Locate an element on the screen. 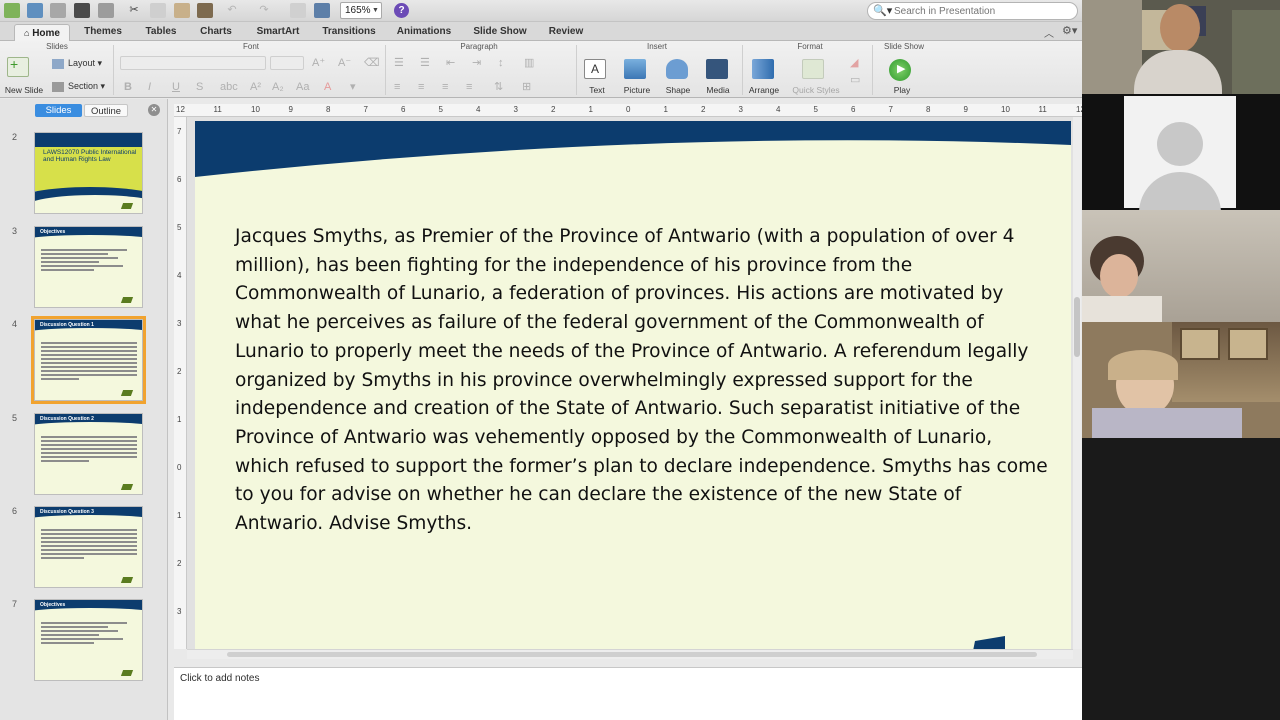  text-direction-icon: ⇅ is located at coordinates (498, 87).